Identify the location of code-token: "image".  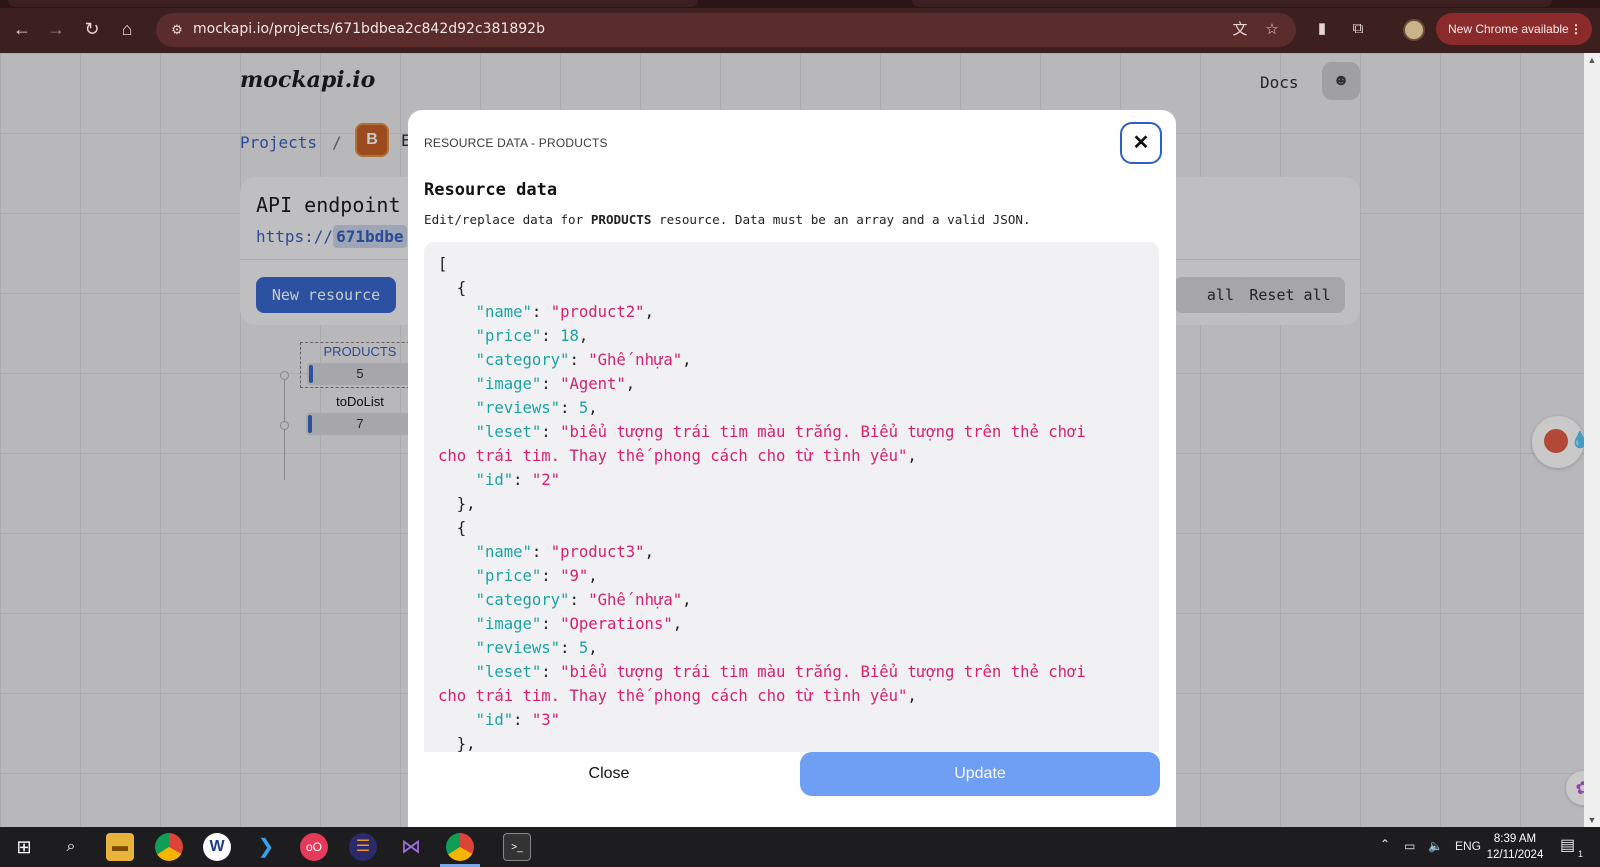
(508, 384).